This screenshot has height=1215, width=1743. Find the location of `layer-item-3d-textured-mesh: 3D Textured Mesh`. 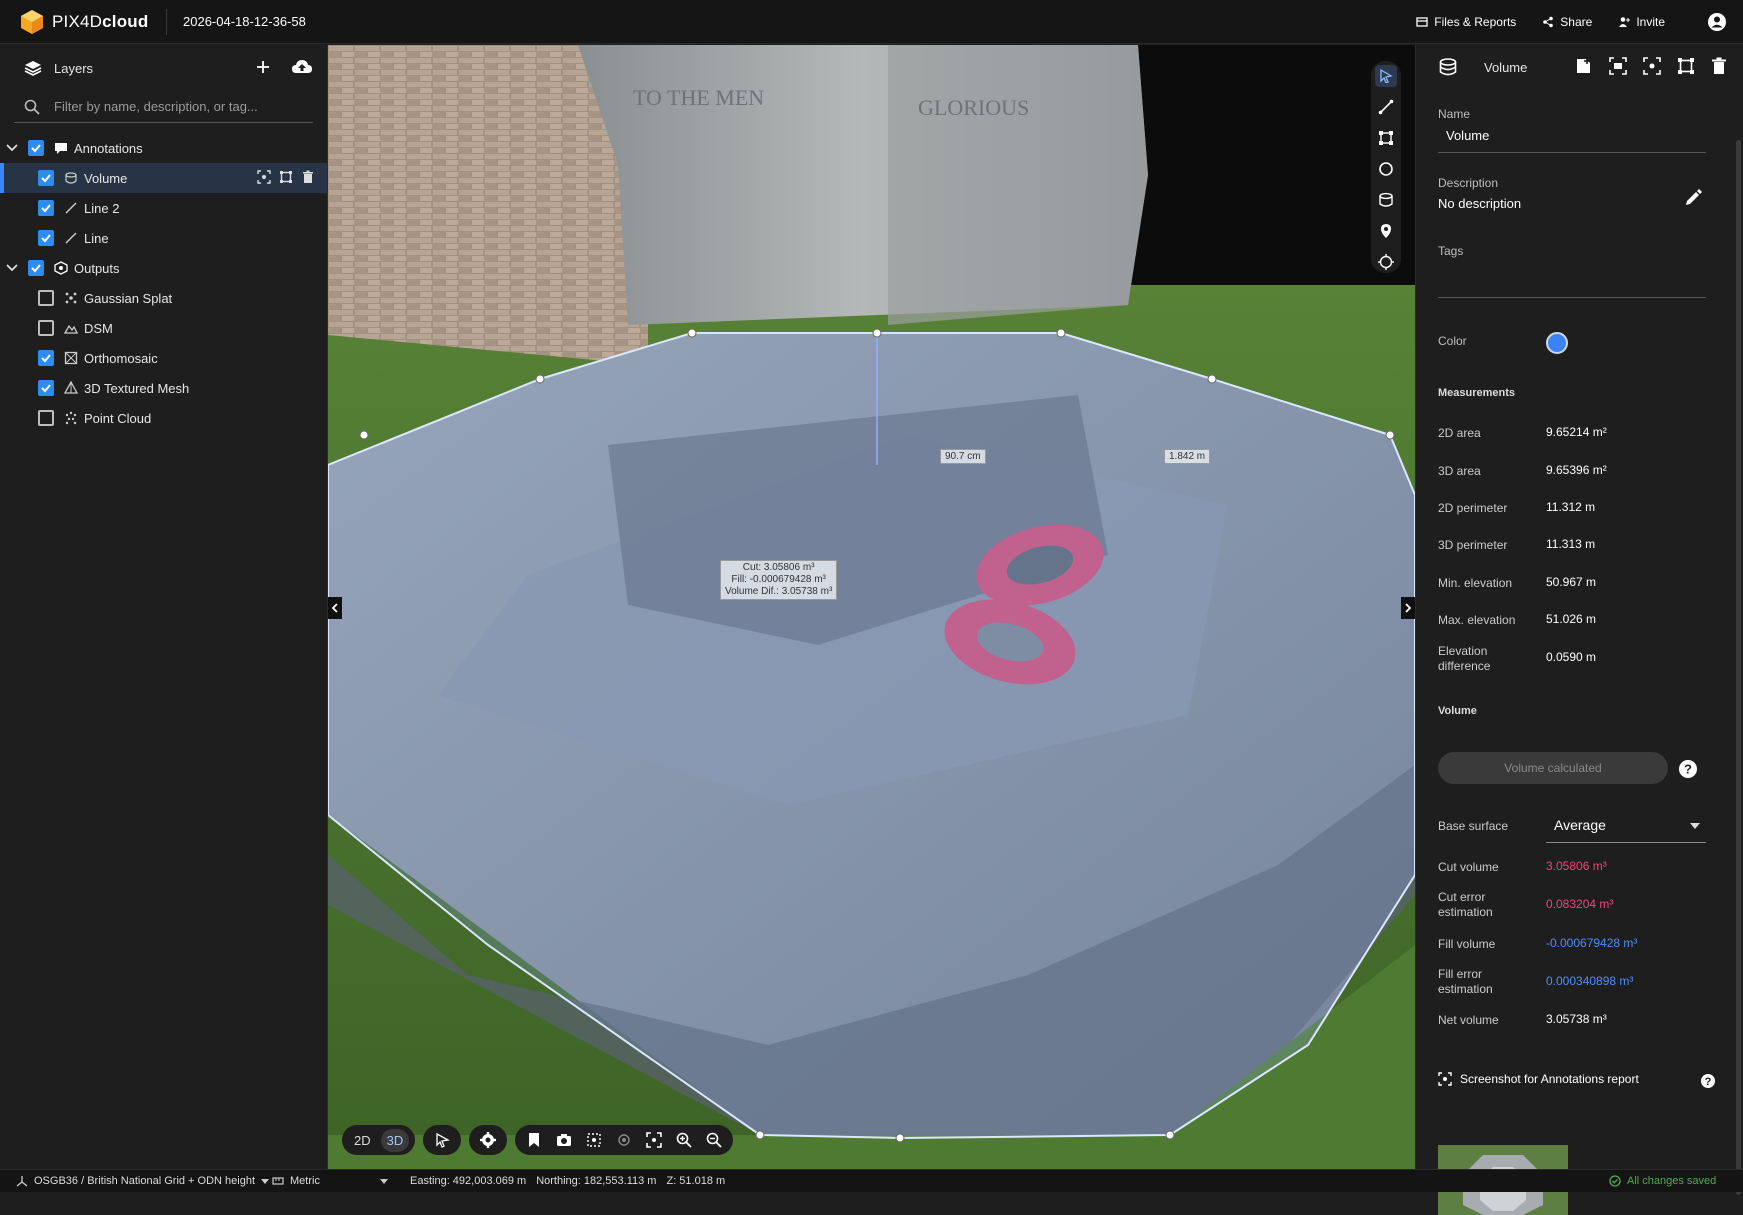

layer-item-3d-textured-mesh: 3D Textured Mesh is located at coordinates (163, 388).